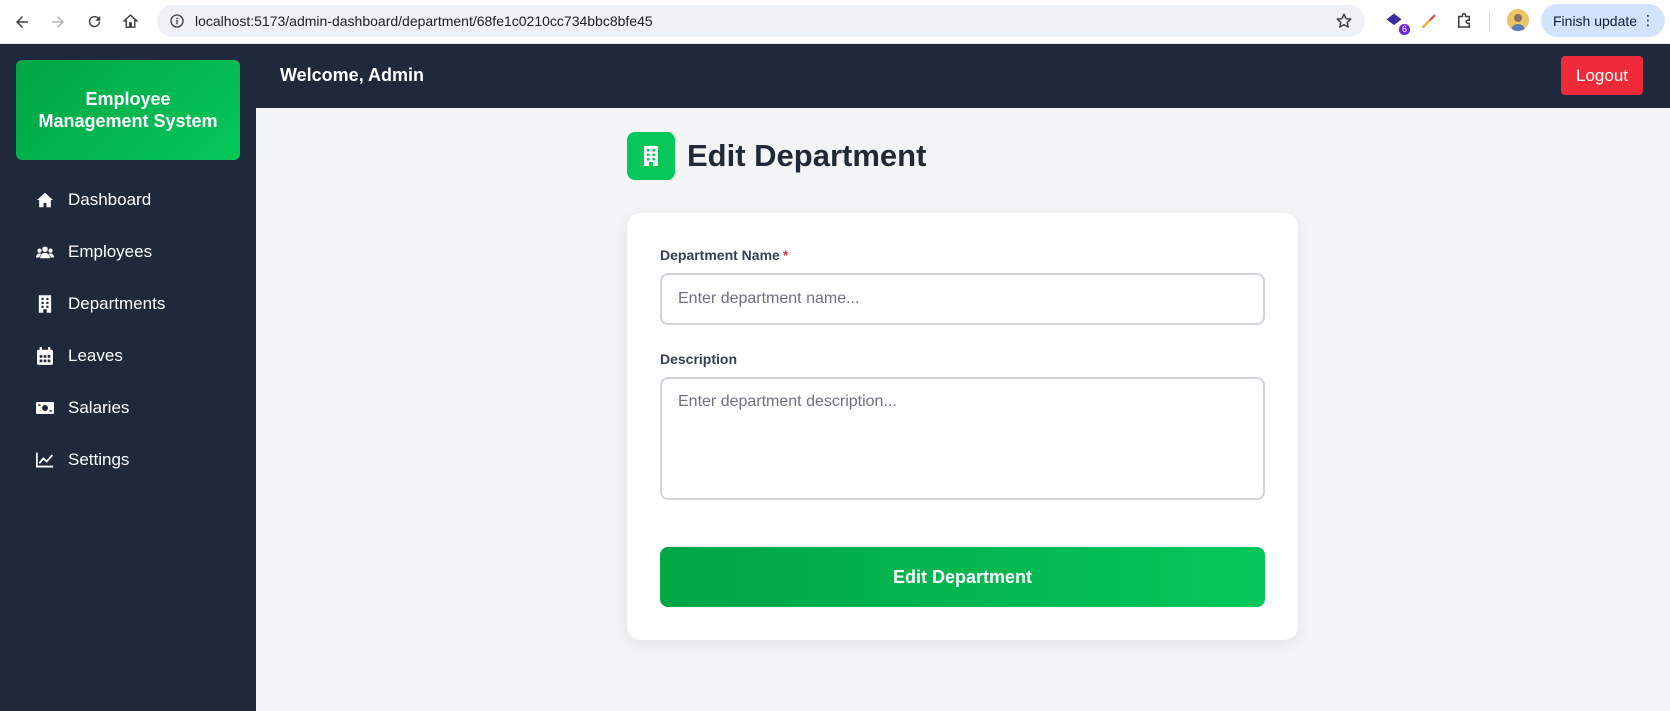 The width and height of the screenshot is (1670, 711). Describe the element at coordinates (95, 355) in the screenshot. I see `sidebar-item-label: Leaves` at that location.